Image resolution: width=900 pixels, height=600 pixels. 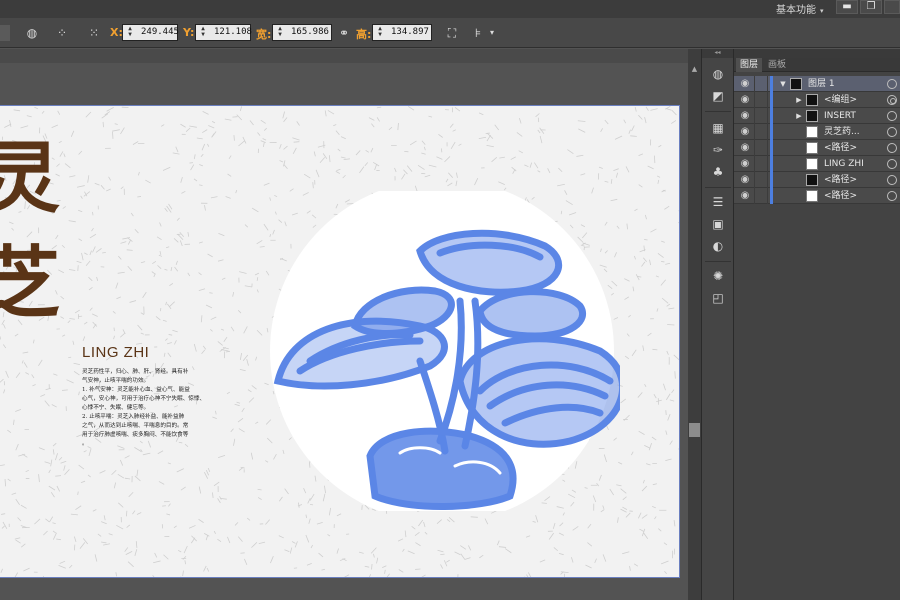 I want to click on x-field: ▲ ▼ 249.445, so click(x=150, y=32).